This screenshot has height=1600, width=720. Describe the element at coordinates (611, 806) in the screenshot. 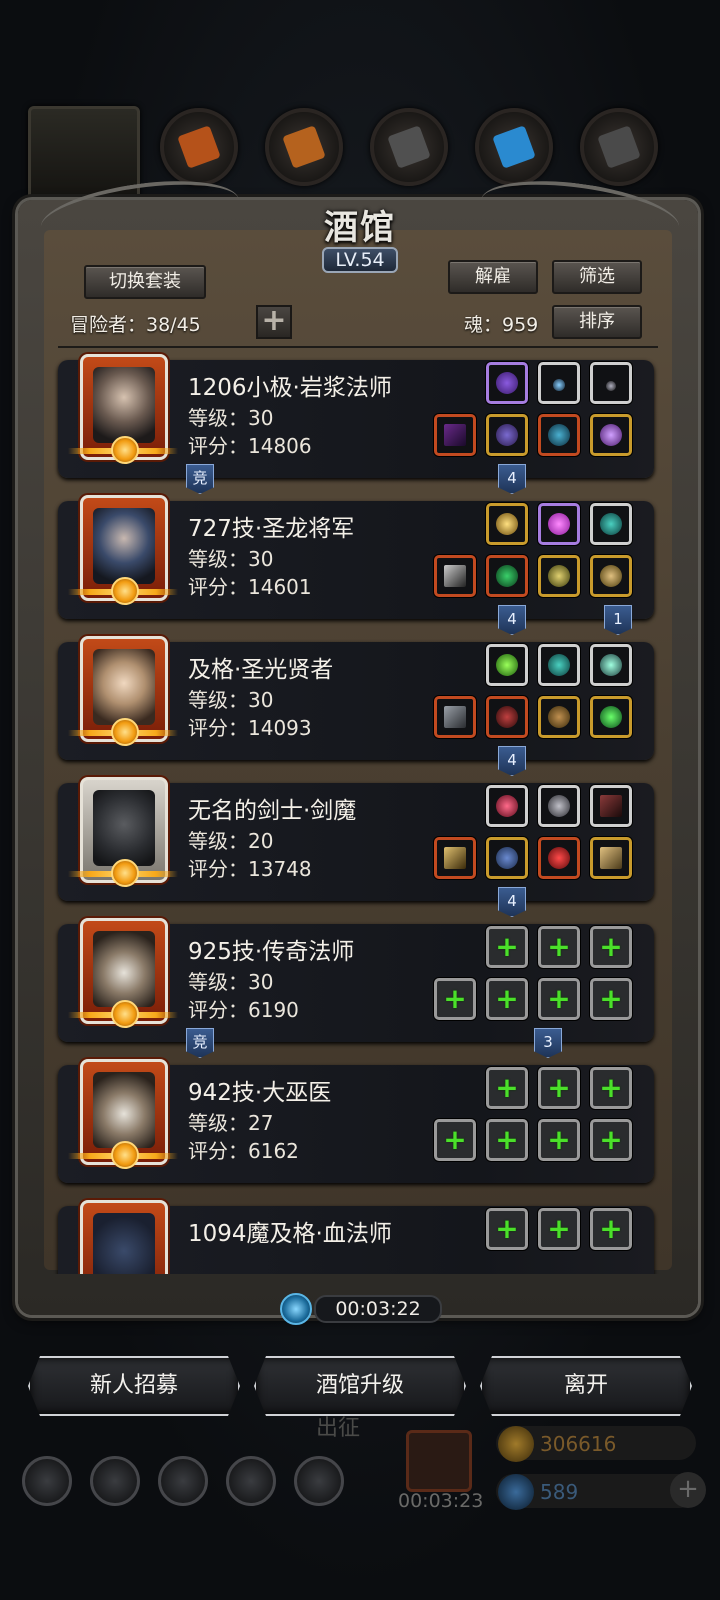

I see `feather-slot-icon` at that location.